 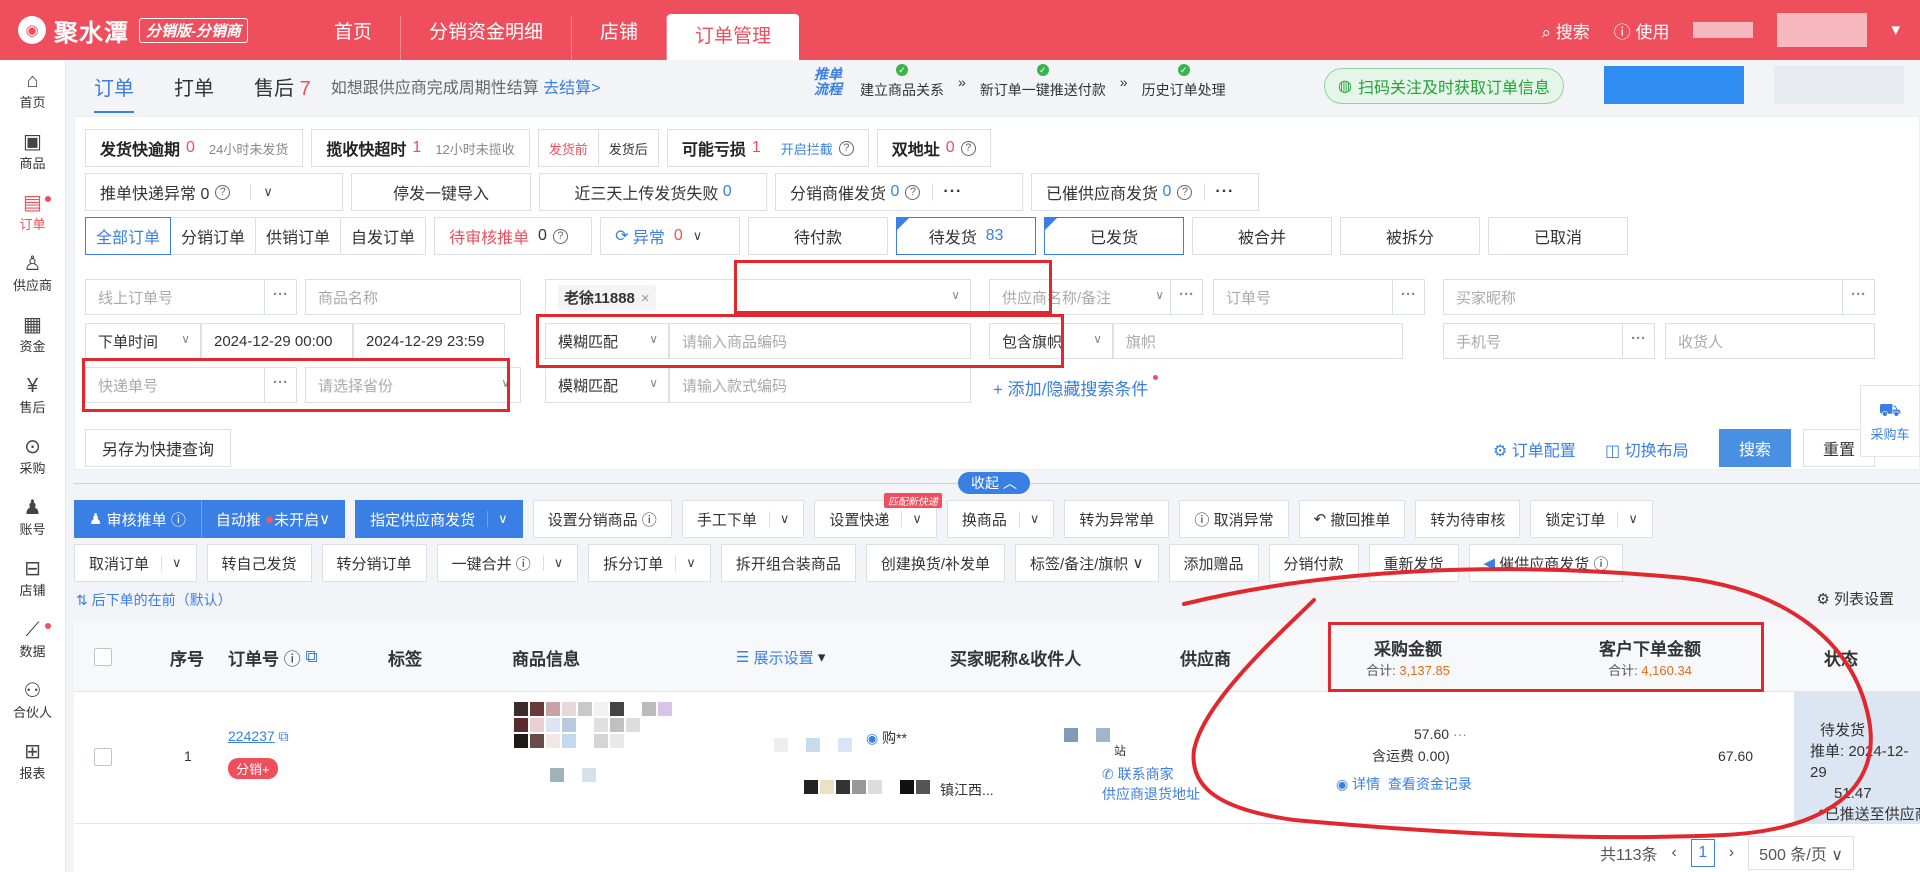 What do you see at coordinates (154, 600) in the screenshot?
I see `sort-hint: ⇅ 后下单的在前（默认）` at bounding box center [154, 600].